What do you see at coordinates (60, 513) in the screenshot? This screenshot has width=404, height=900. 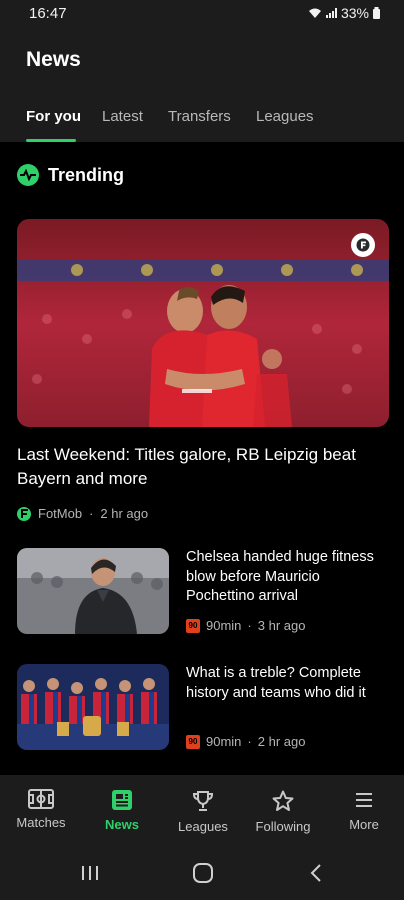 I see `hero-source: FotMob` at bounding box center [60, 513].